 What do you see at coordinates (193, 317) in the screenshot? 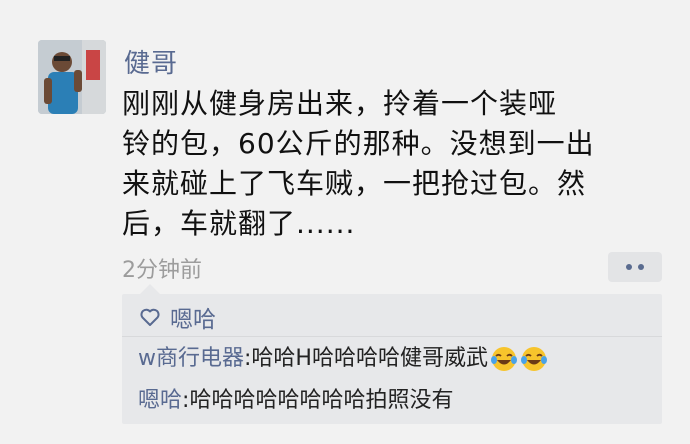
I see `liker-name: 嗯哈` at bounding box center [193, 317].